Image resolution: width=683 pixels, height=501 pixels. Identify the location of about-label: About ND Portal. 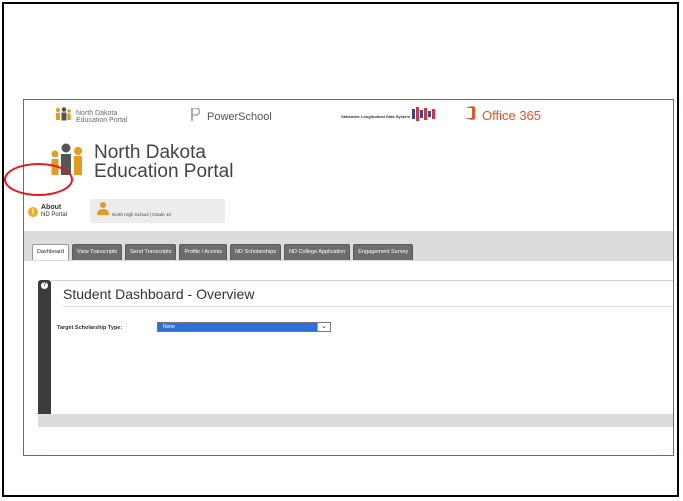
(54, 211).